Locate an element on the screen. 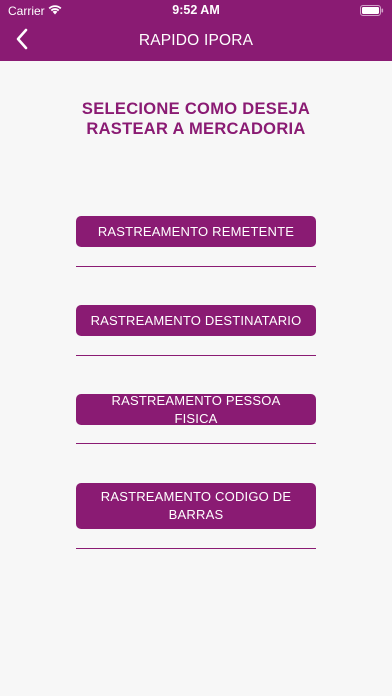 The height and width of the screenshot is (696, 392). status-time: 9:52 AM is located at coordinates (196, 10).